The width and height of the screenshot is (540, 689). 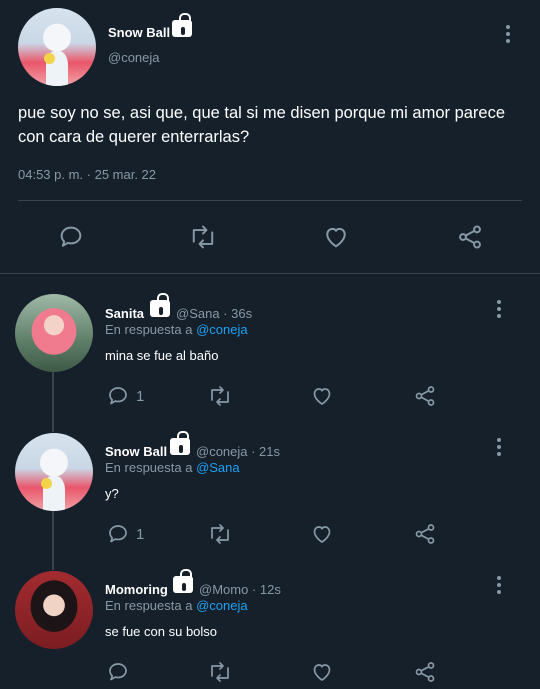 I want to click on reply-text: y?, so click(x=112, y=493).